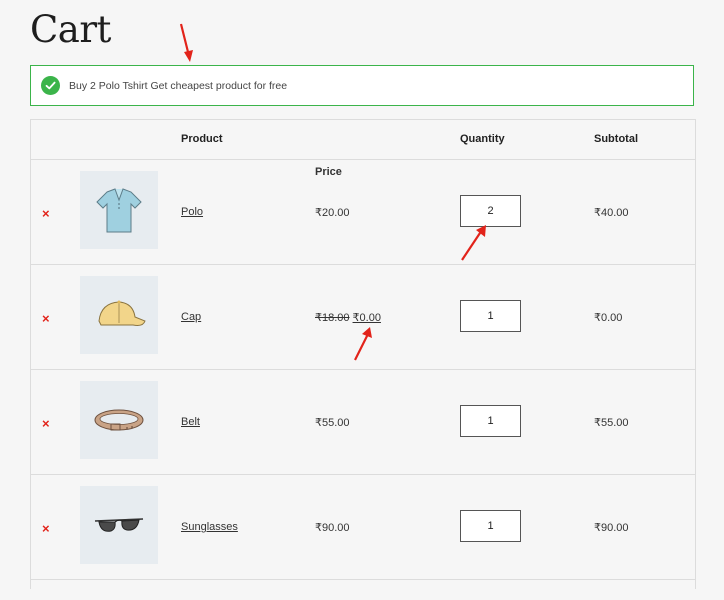 This screenshot has height=600, width=724. I want to click on product-link: Sunglasses, so click(209, 527).